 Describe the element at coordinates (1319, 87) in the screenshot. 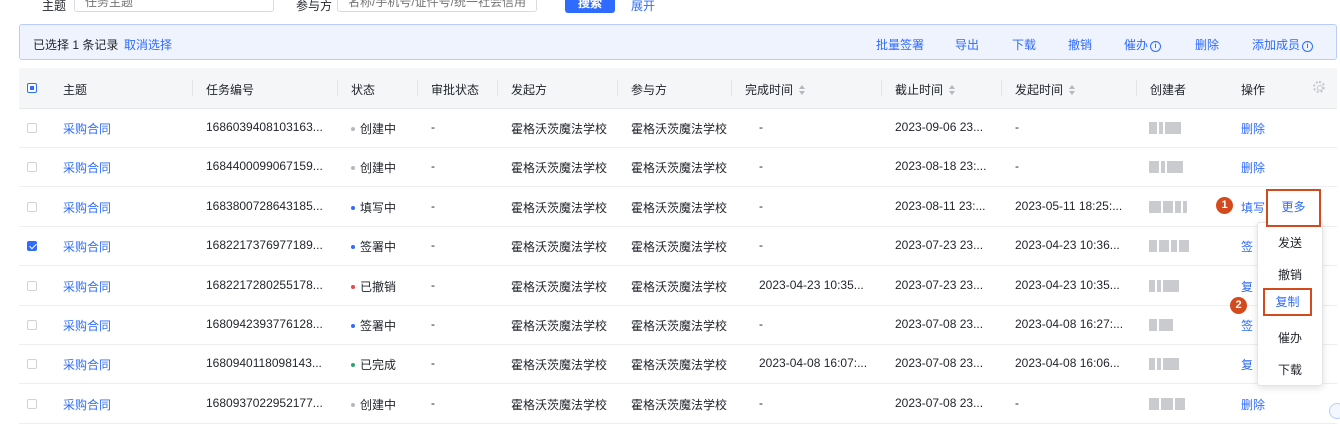

I see `column-settings-gear-icon` at that location.